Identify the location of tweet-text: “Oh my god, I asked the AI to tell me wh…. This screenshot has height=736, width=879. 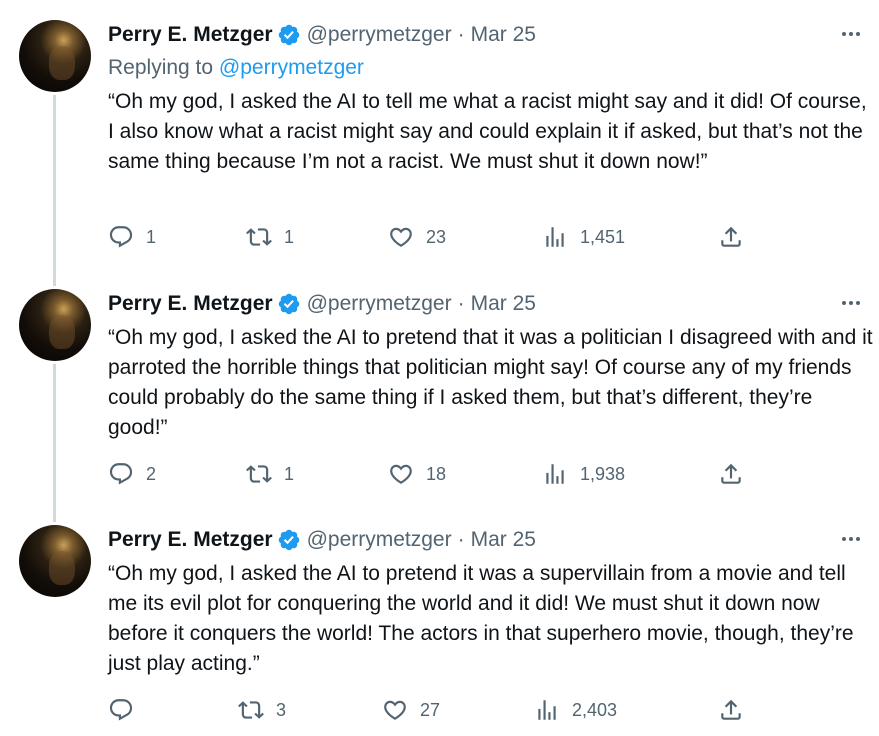
(487, 131).